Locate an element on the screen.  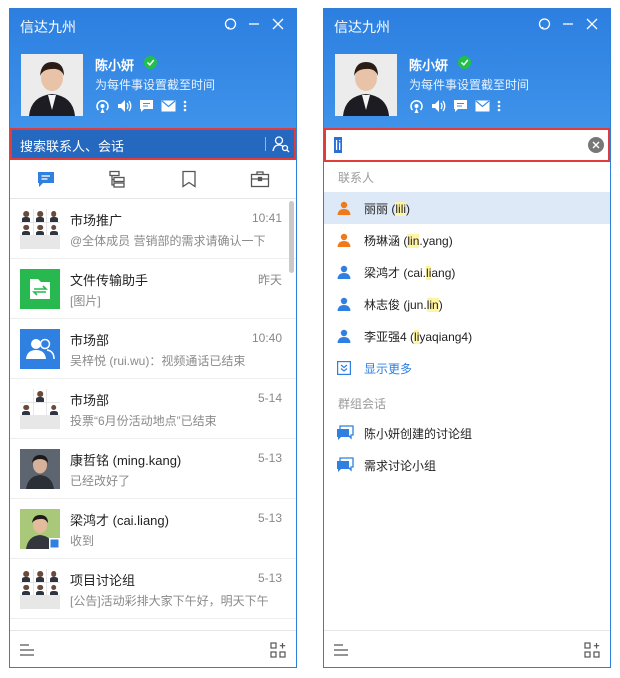
groups-section-header: 群组会话 is located at coordinates (362, 404).